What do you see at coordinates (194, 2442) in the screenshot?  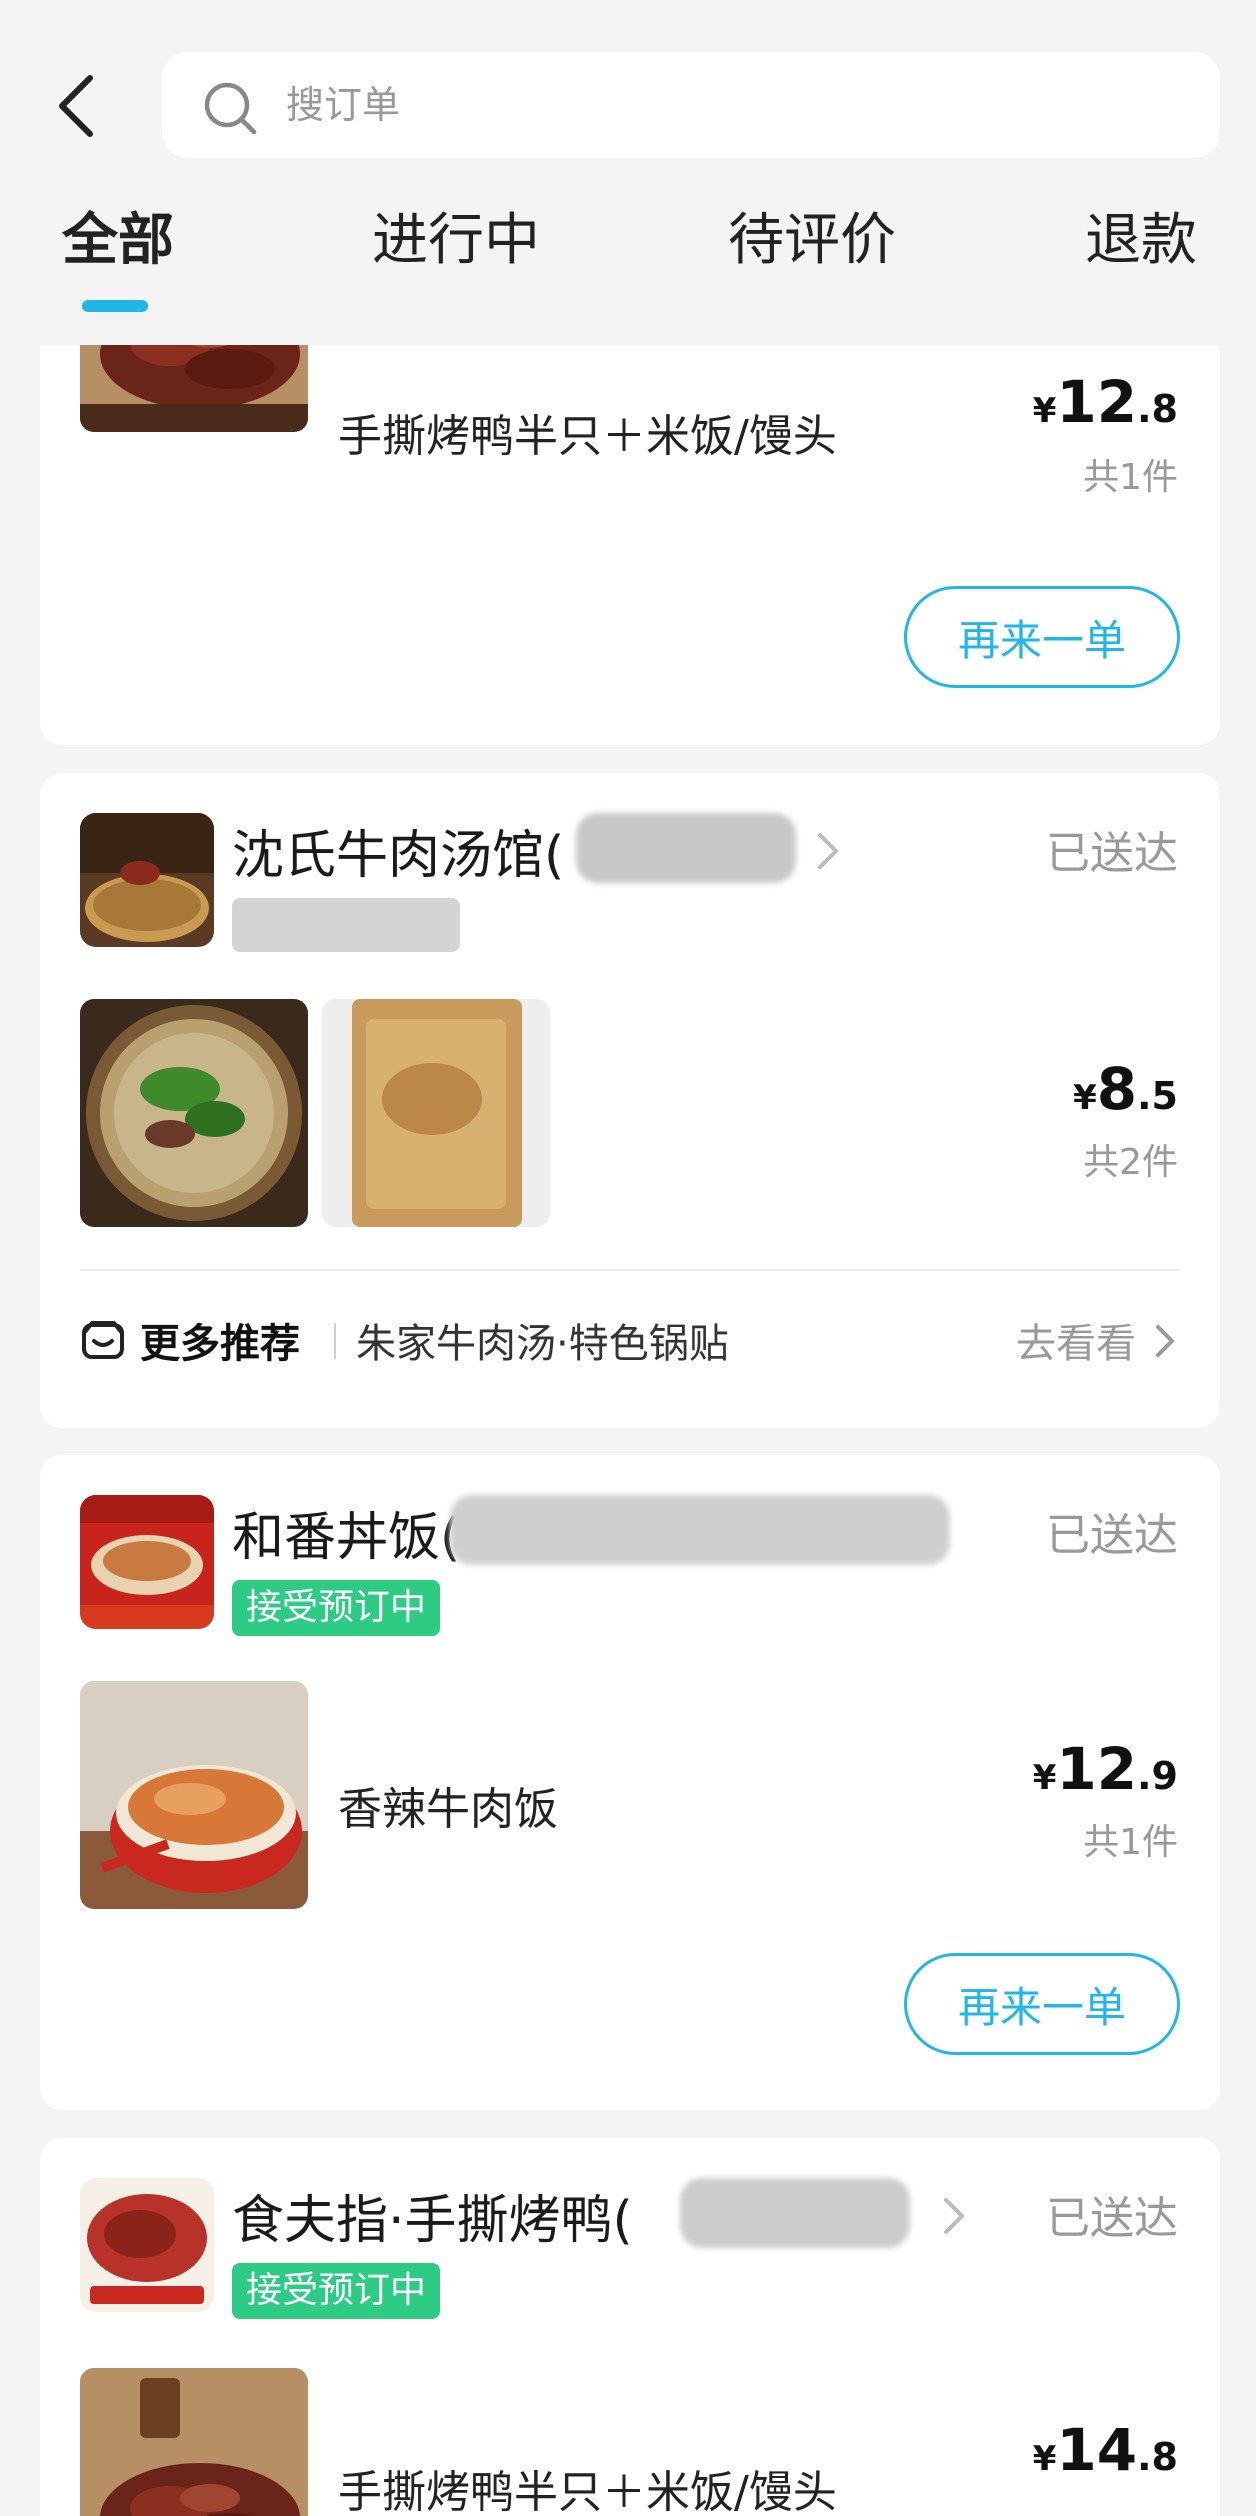 I see `food-image-roast-duck` at bounding box center [194, 2442].